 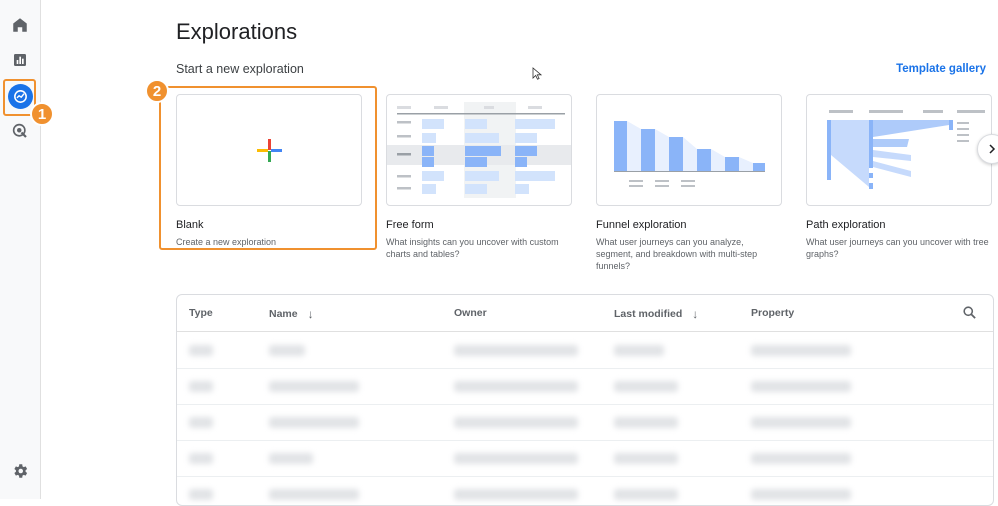 I want to click on free-form-thumbnail, so click(x=479, y=150).